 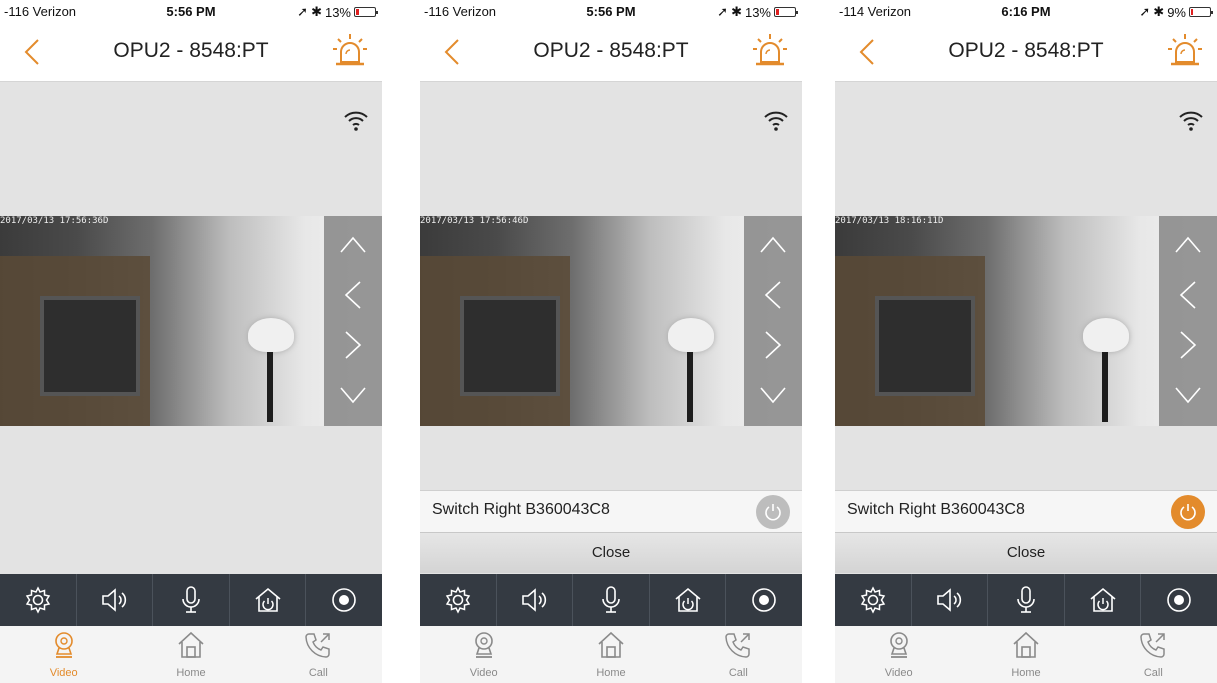 I want to click on battery-percent: 9%, so click(x=1176, y=12).